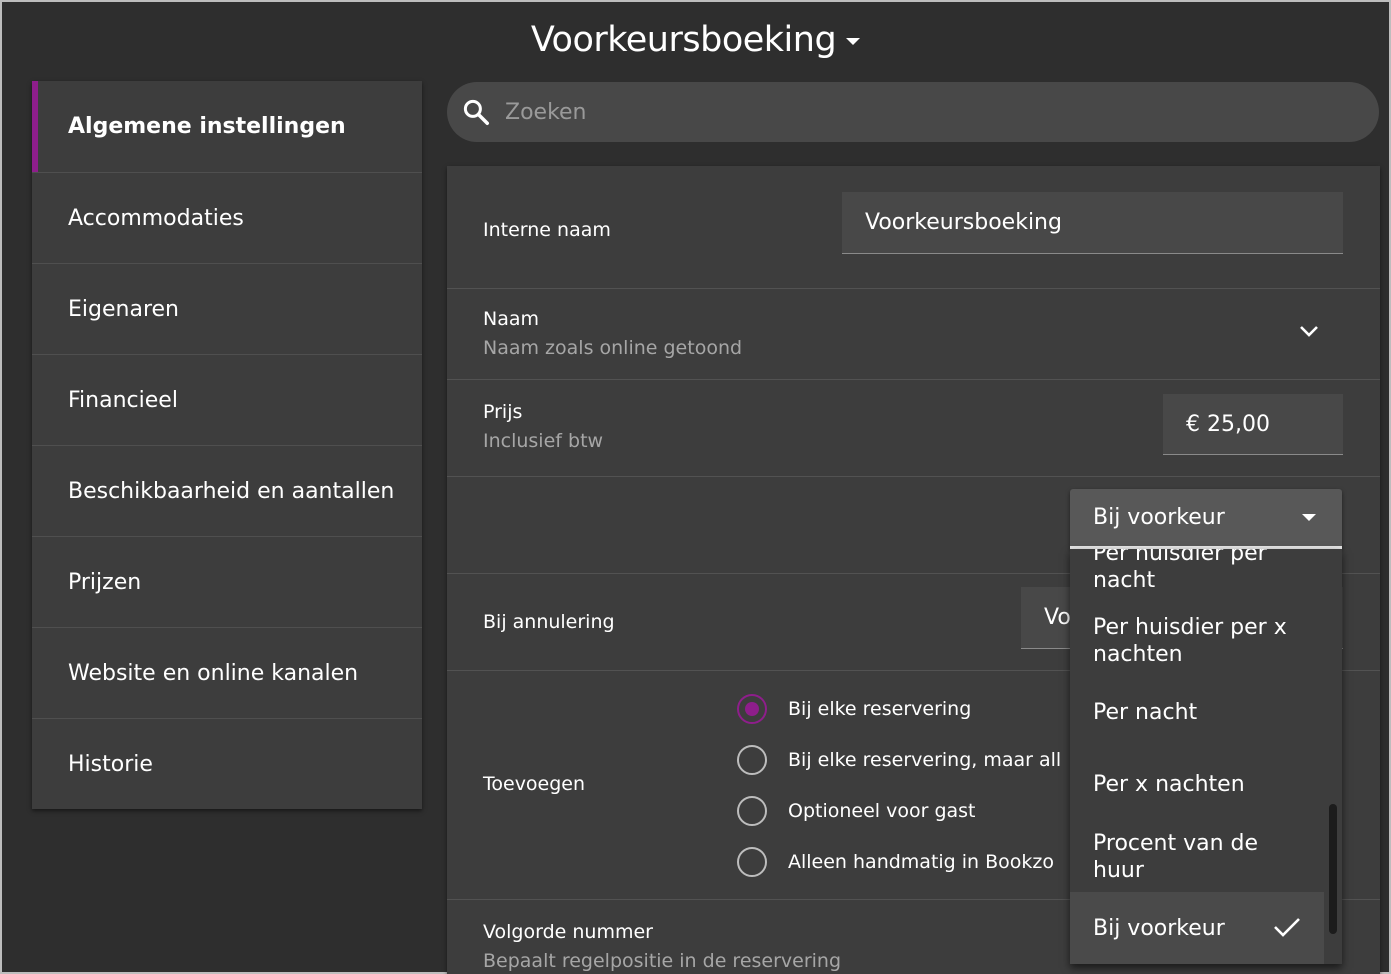  What do you see at coordinates (213, 673) in the screenshot?
I see `sidebar-item-label: Website en online kanalen` at bounding box center [213, 673].